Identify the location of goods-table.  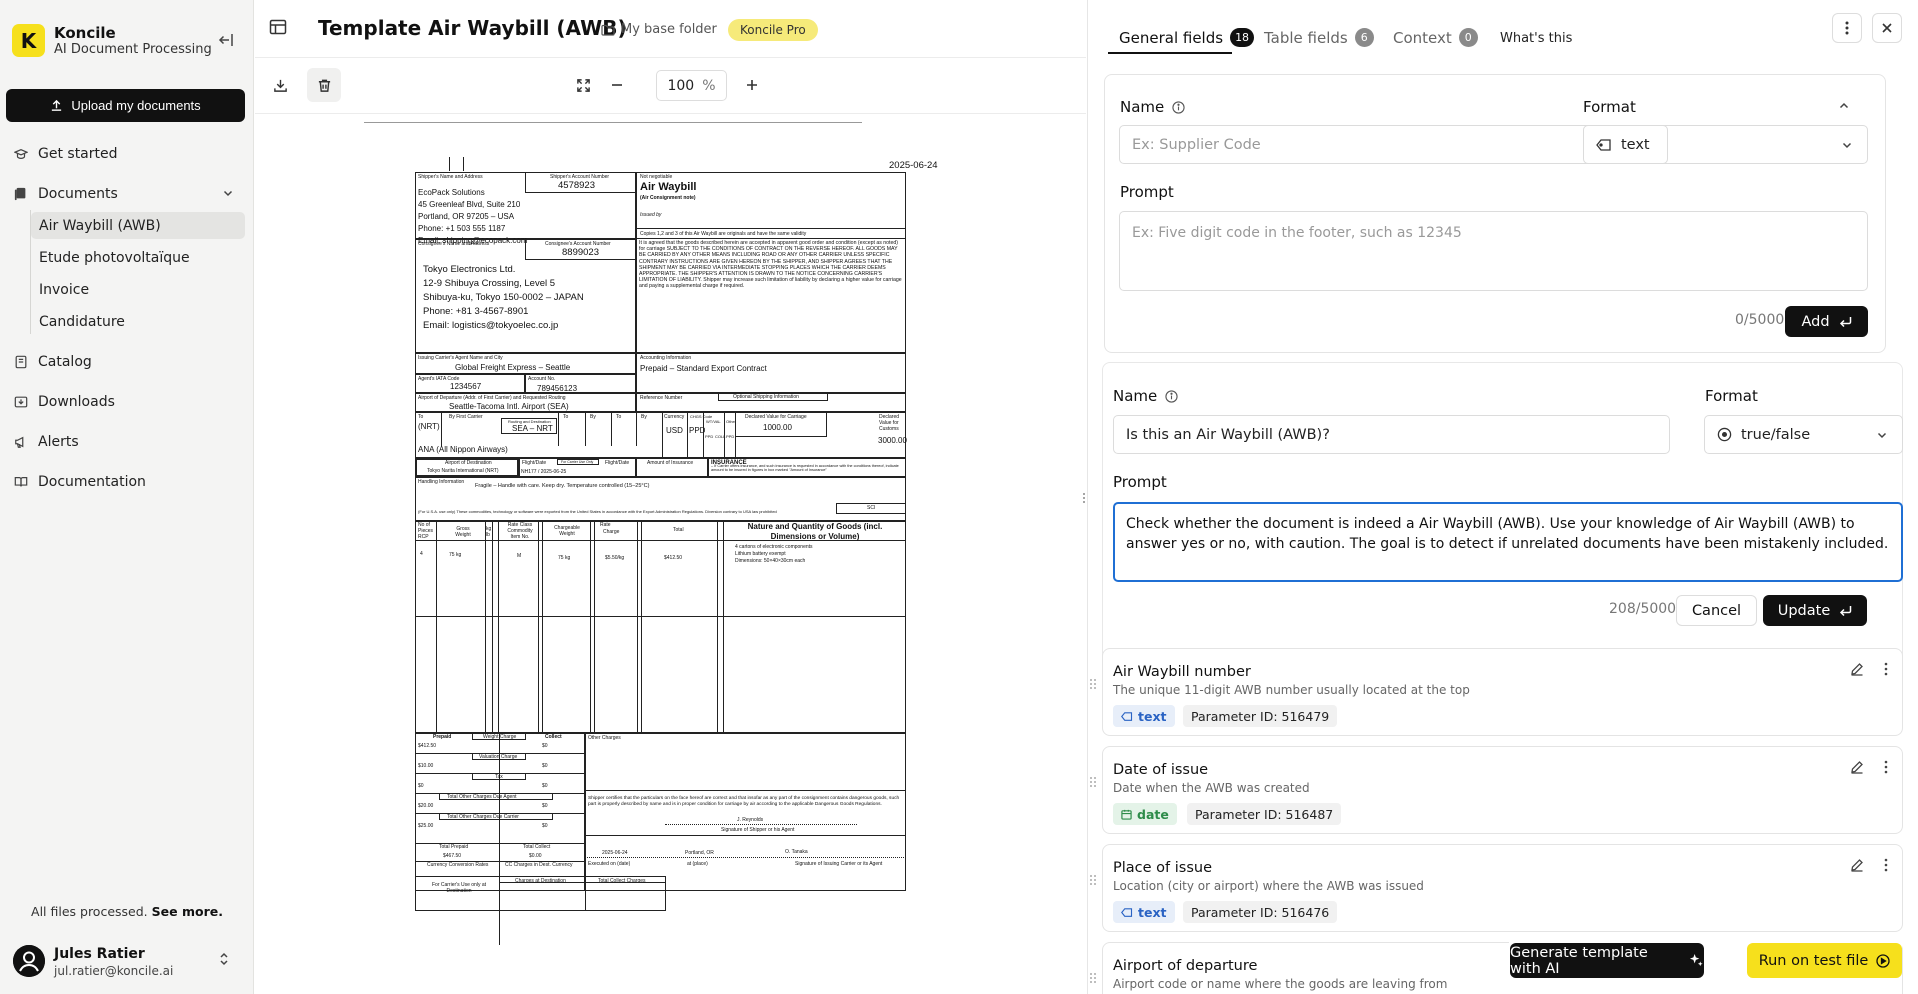
(660, 627).